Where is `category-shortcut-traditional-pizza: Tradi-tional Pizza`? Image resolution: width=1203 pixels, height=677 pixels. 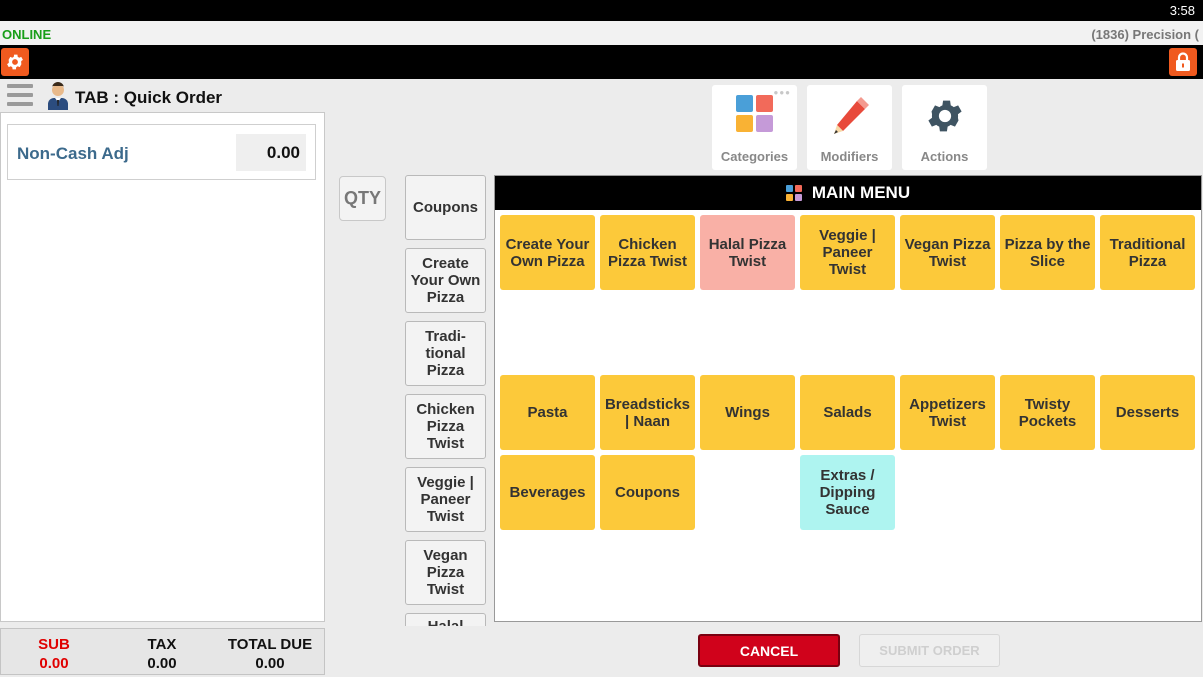
category-shortcut-traditional-pizza: Tradi-tional Pizza is located at coordinates (445, 353).